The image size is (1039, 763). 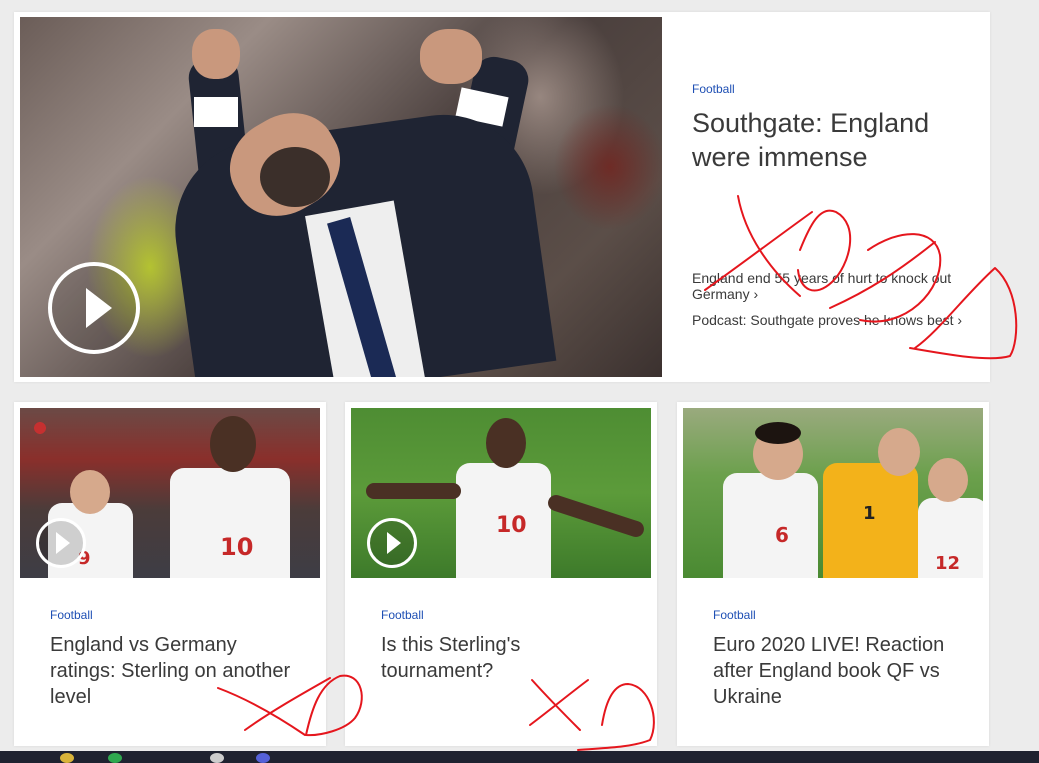 I want to click on os-taskbar, so click(x=519, y=757).